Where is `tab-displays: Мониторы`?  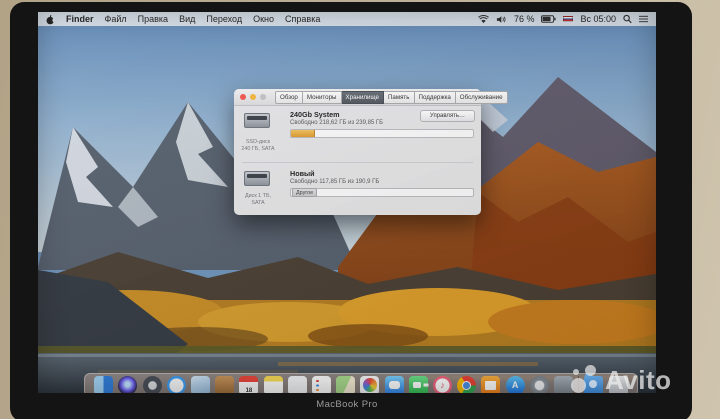 tab-displays: Мониторы is located at coordinates (322, 97).